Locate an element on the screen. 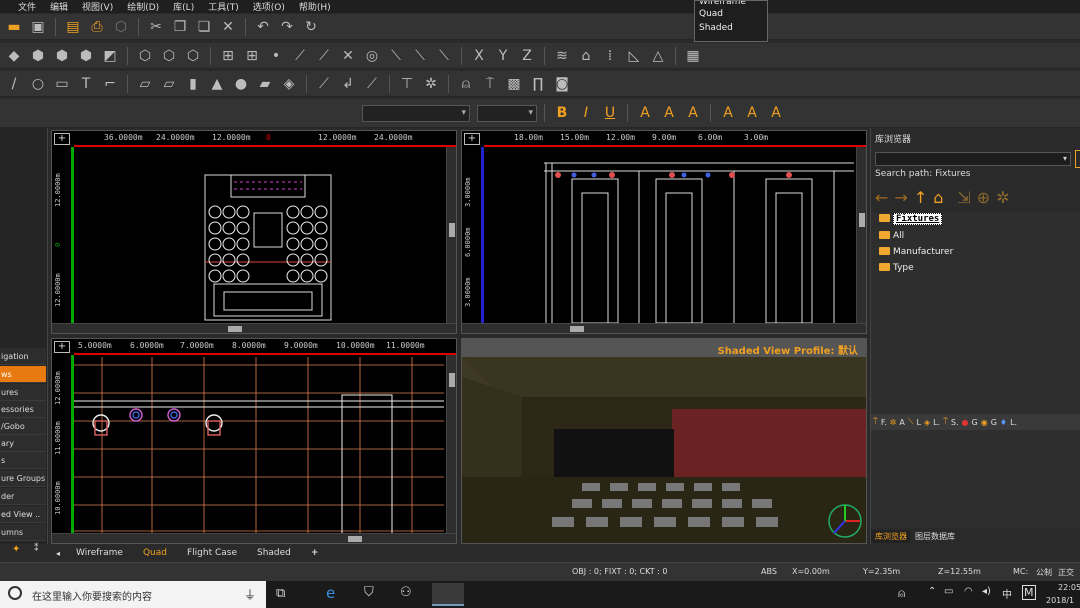  accessory-tab-icon: ✲ is located at coordinates (893, 422).